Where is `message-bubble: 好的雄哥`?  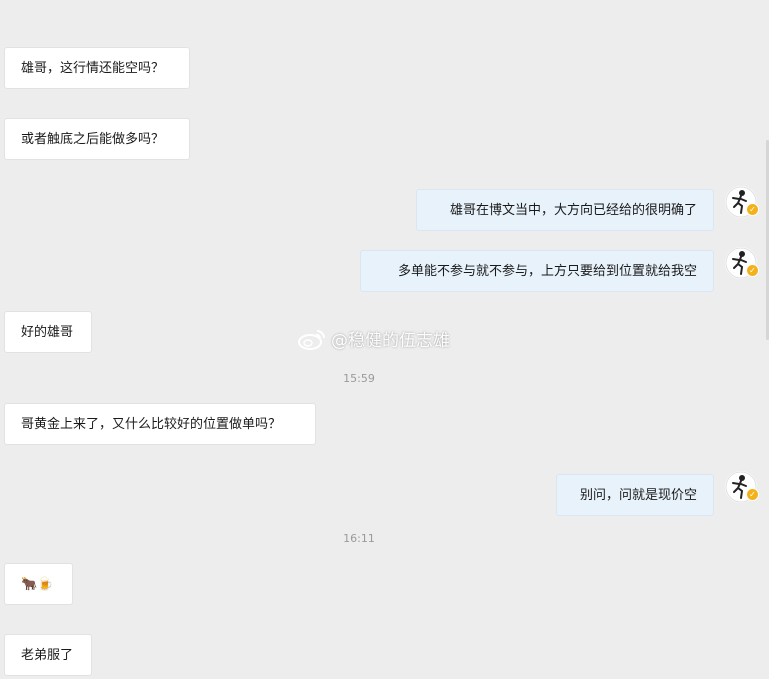
message-bubble: 好的雄哥 is located at coordinates (48, 332).